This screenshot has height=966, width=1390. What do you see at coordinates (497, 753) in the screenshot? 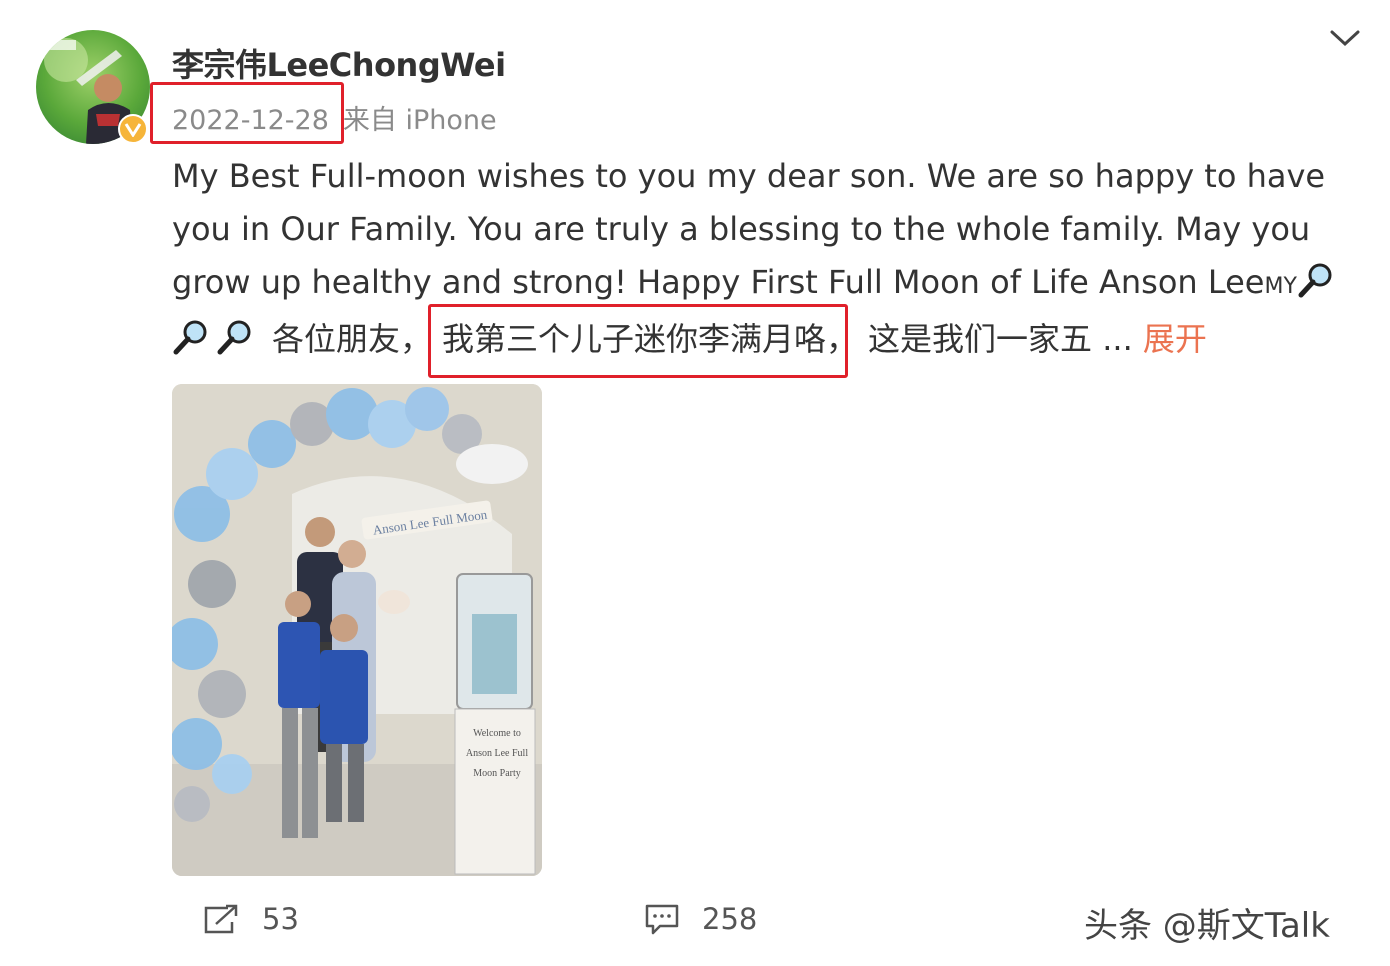
I see `photo-sign-text: Welcome to Anson Lee Full Moon Party` at bounding box center [497, 753].